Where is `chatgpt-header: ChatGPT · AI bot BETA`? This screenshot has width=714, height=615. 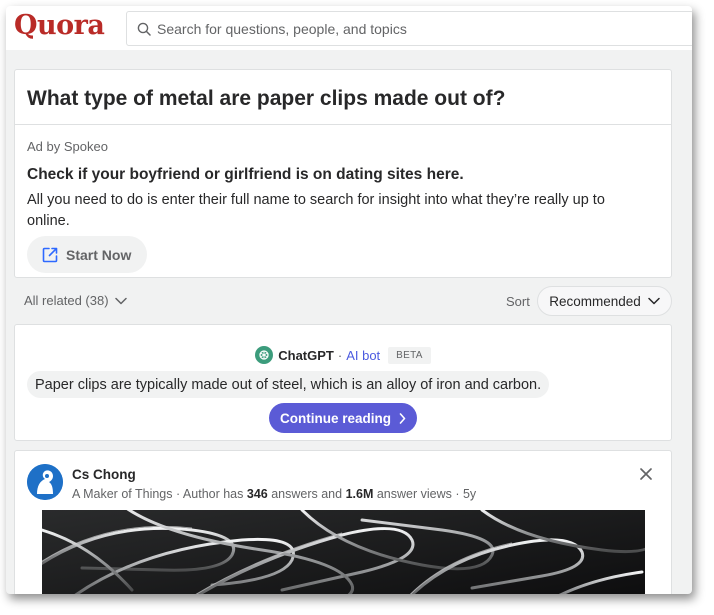
chatgpt-header: ChatGPT · AI bot BETA is located at coordinates (343, 355).